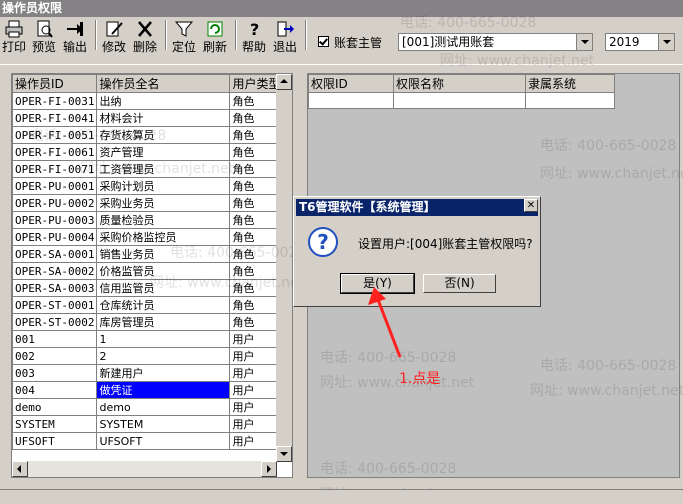 The height and width of the screenshot is (504, 683). I want to click on help-icon: ?, so click(254, 29).